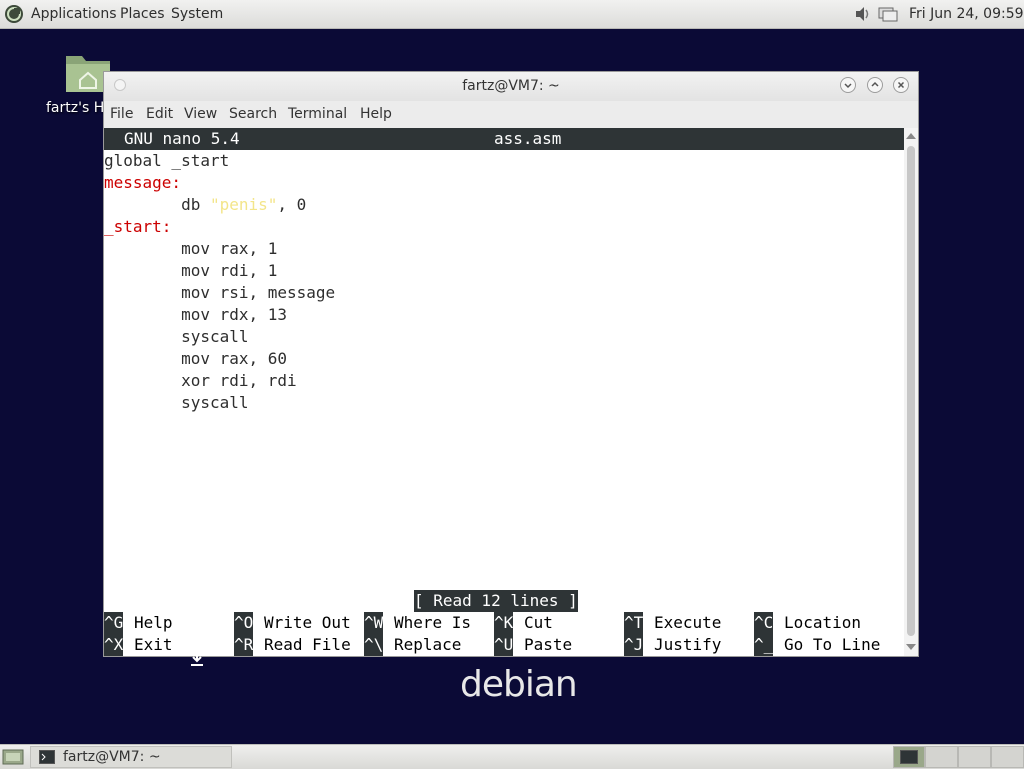 The image size is (1024, 769). Describe the element at coordinates (511, 114) in the screenshot. I see `menu-bar: File Edit View Search Terminal Help` at that location.